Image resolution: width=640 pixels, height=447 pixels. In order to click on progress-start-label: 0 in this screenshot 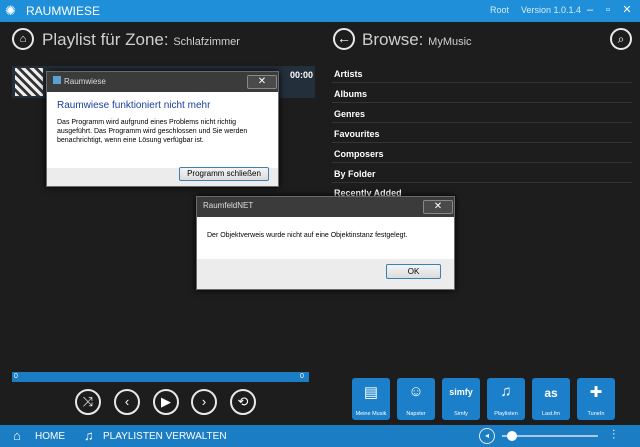, I will do `click(16, 376)`.